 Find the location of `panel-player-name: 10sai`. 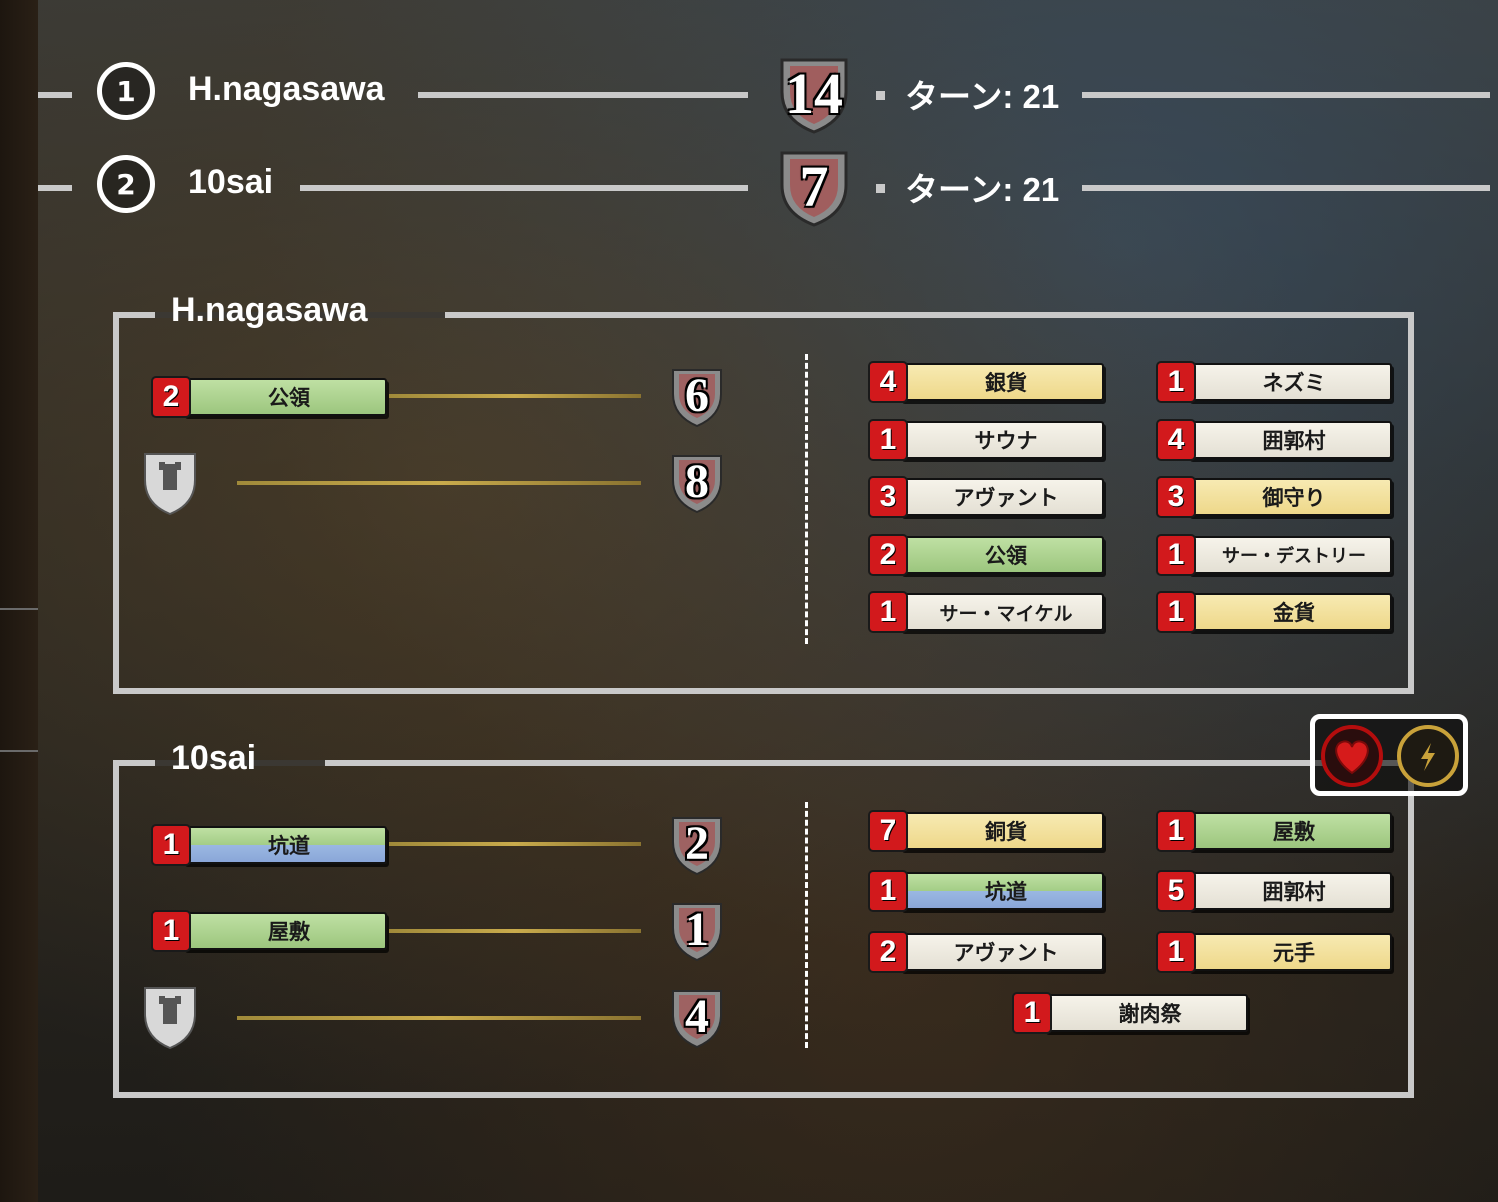

panel-player-name: 10sai is located at coordinates (214, 758).